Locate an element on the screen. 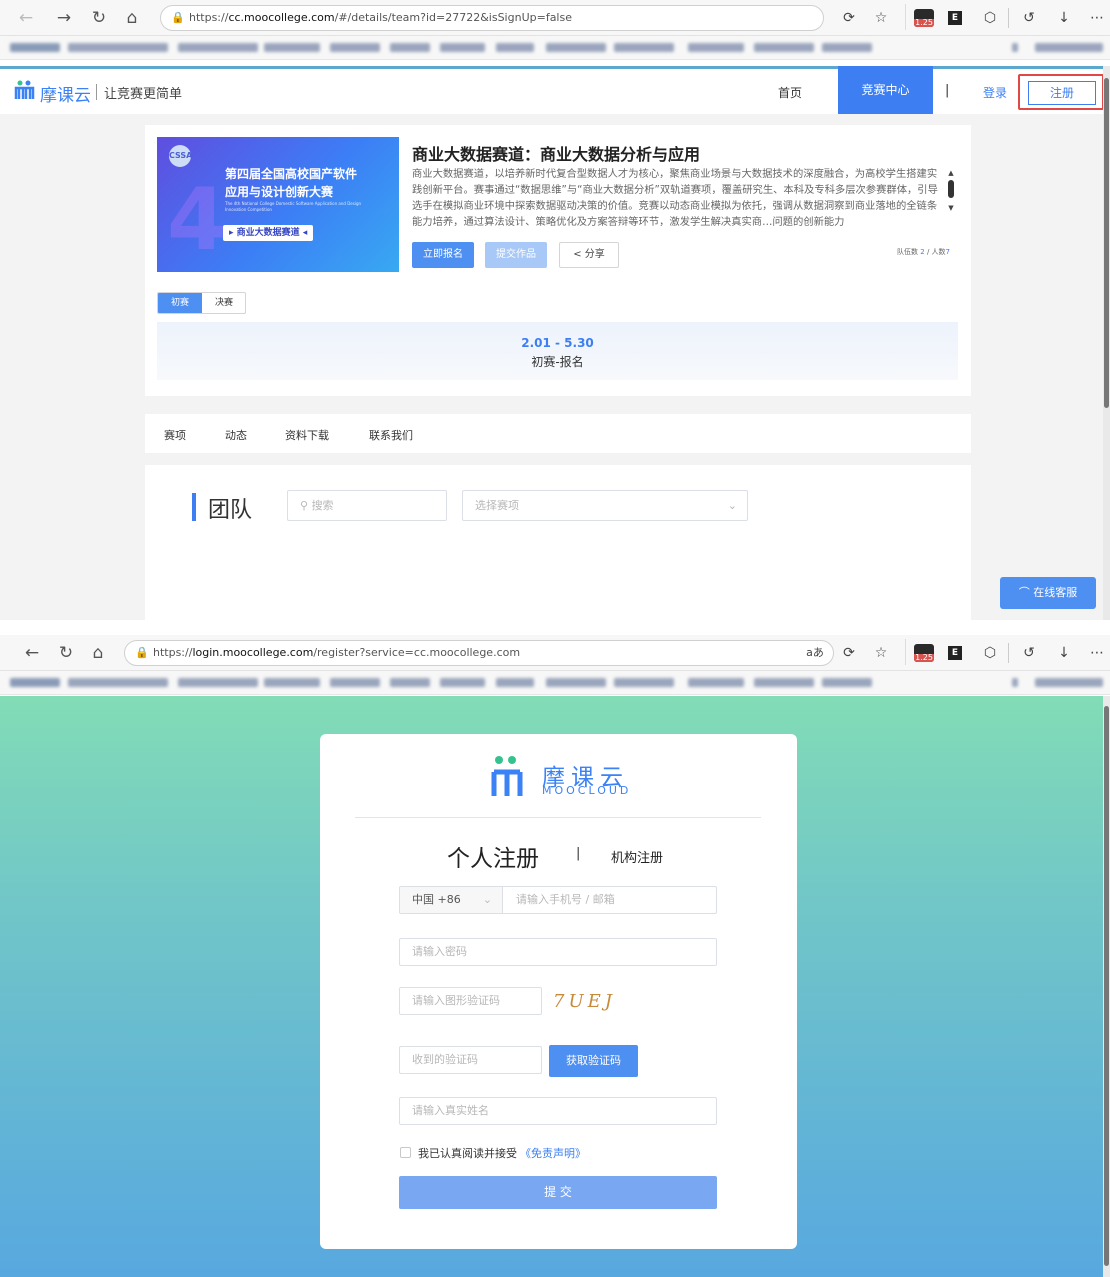  subnav-contact: 联系我们 is located at coordinates (391, 435).